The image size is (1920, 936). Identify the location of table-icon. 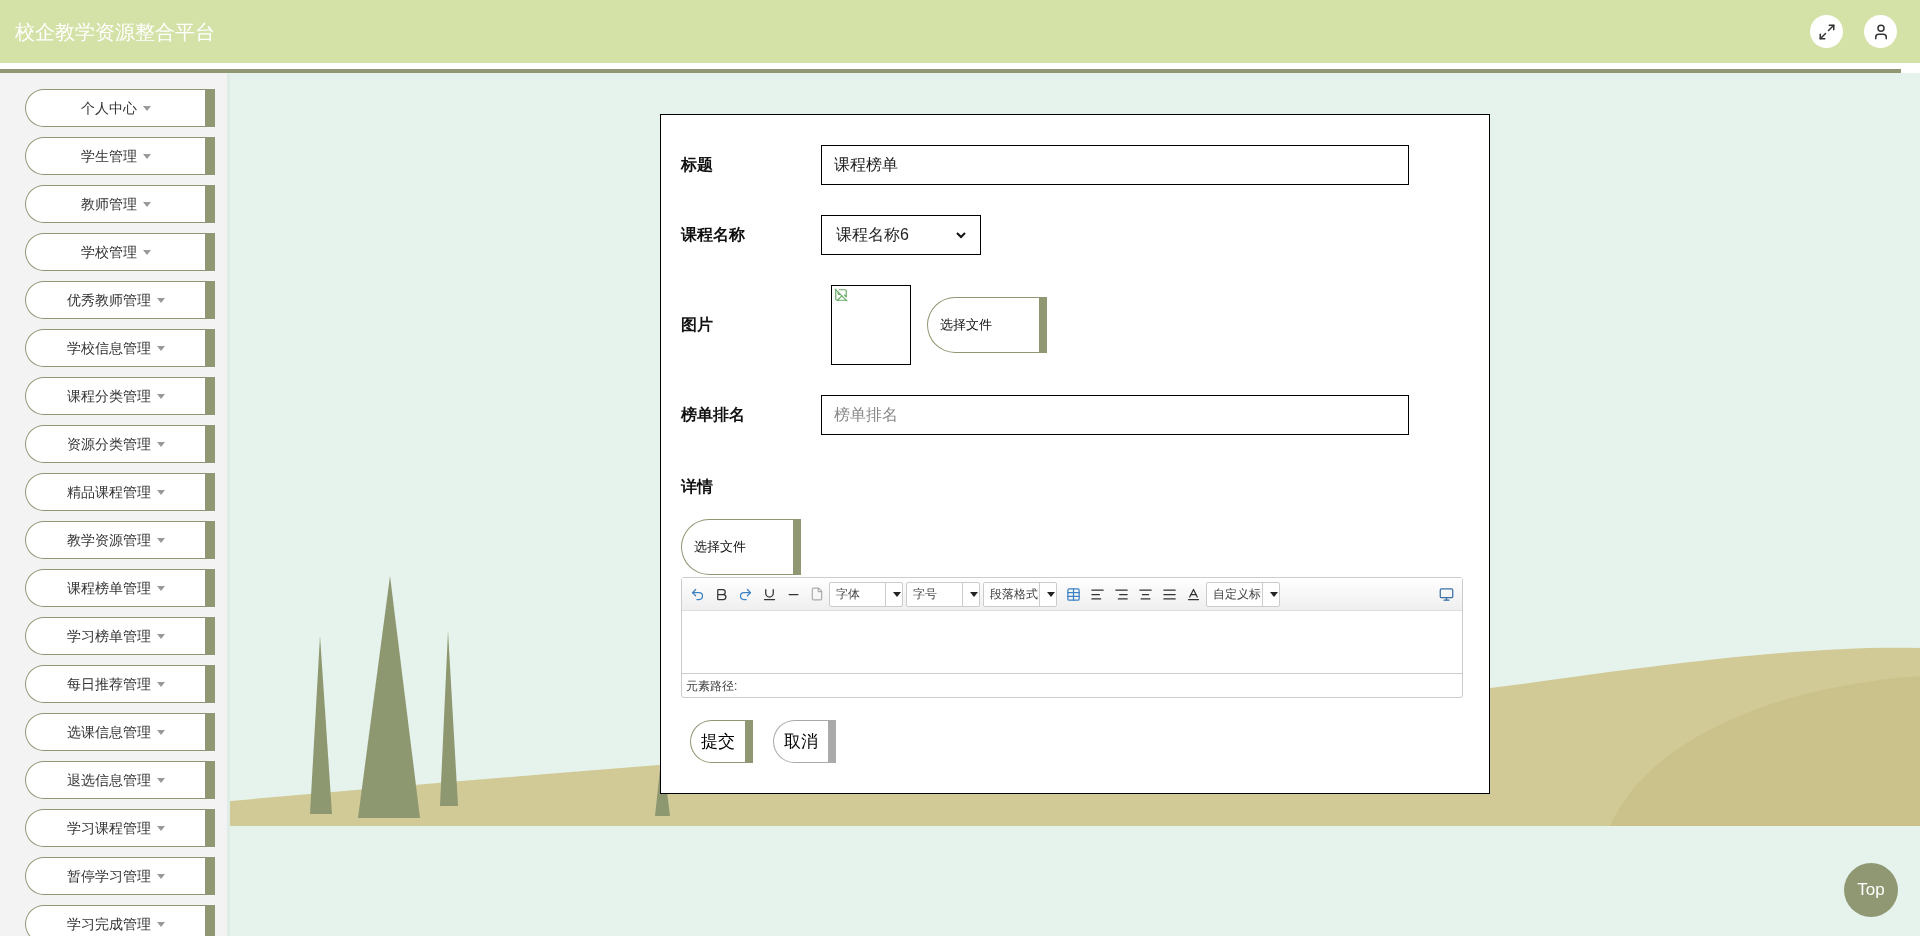
(1073, 594).